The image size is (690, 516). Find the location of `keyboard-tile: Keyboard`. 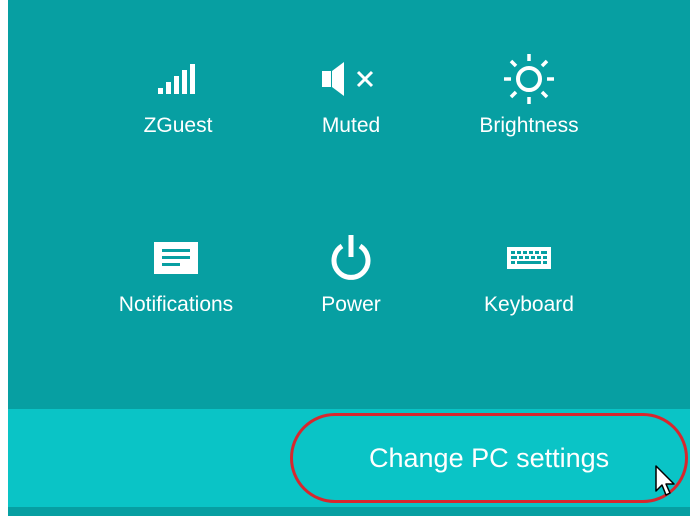

keyboard-tile: Keyboard is located at coordinates (529, 293).